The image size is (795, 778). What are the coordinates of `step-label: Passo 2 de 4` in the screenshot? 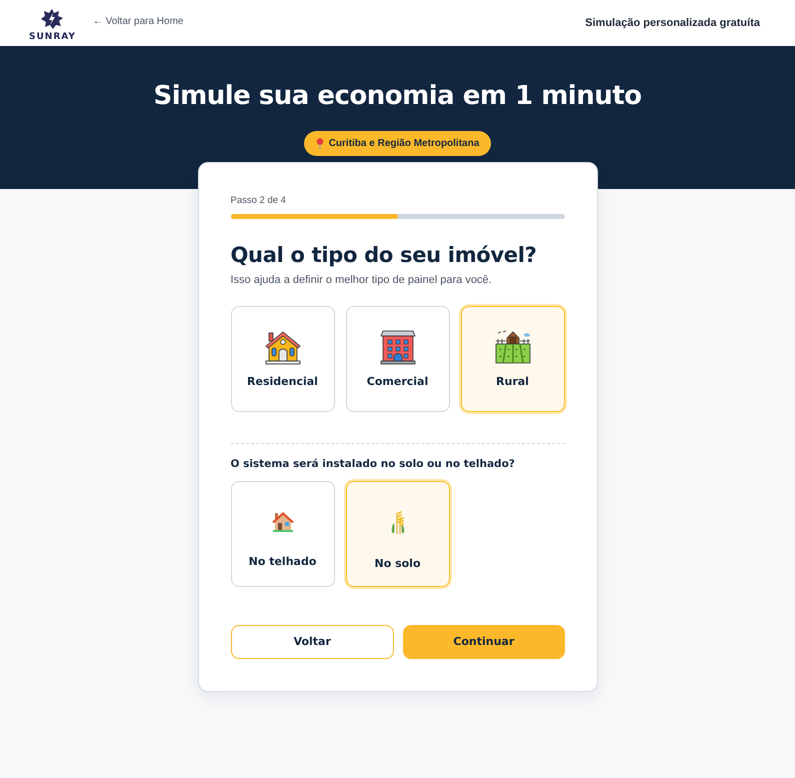 It's located at (258, 201).